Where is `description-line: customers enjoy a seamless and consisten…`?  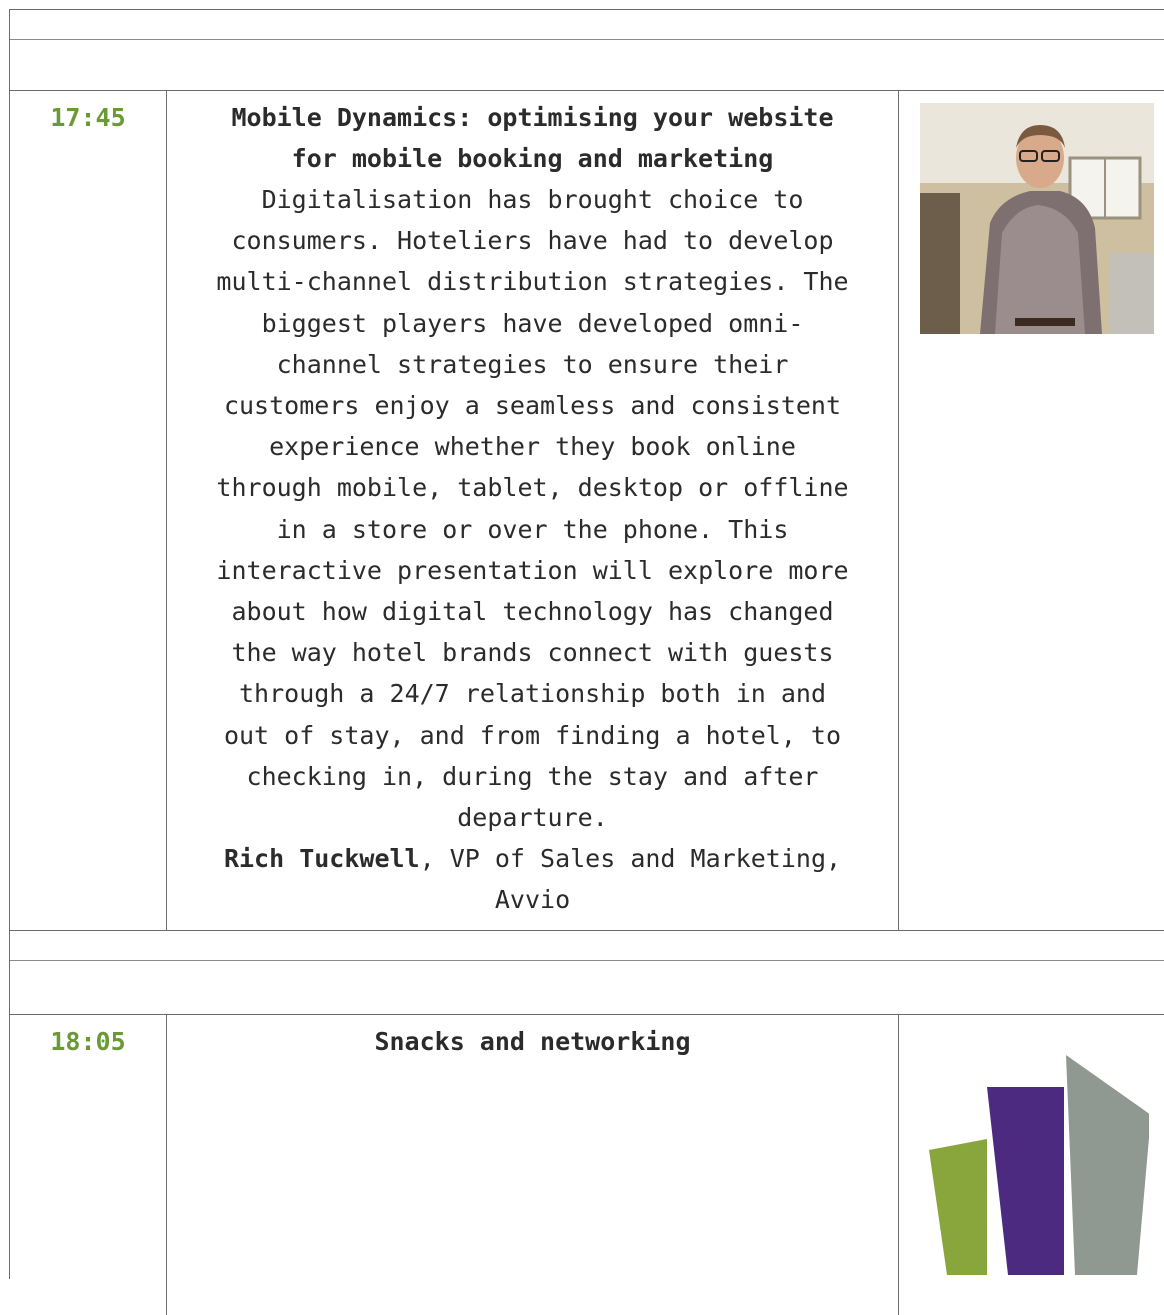 description-line: customers enjoy a seamless and consisten… is located at coordinates (532, 406).